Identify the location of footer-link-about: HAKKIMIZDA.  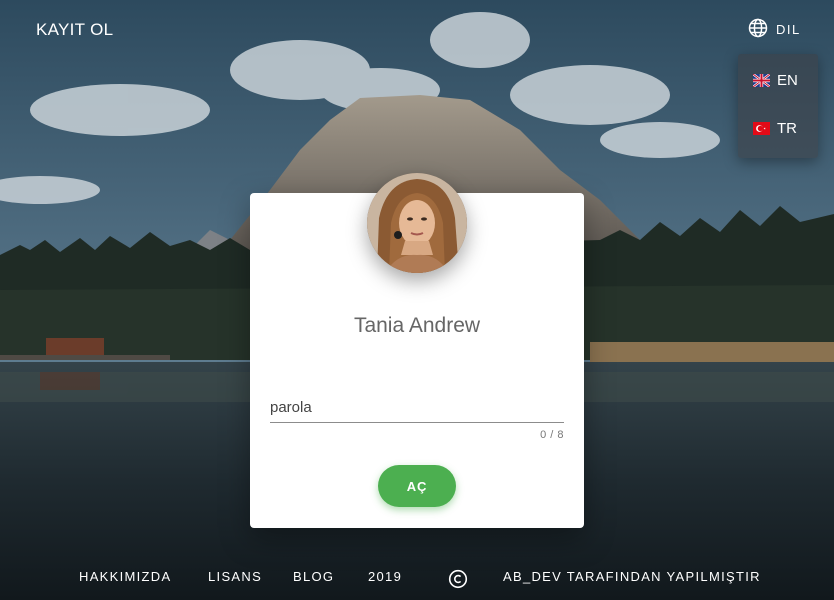
(125, 576).